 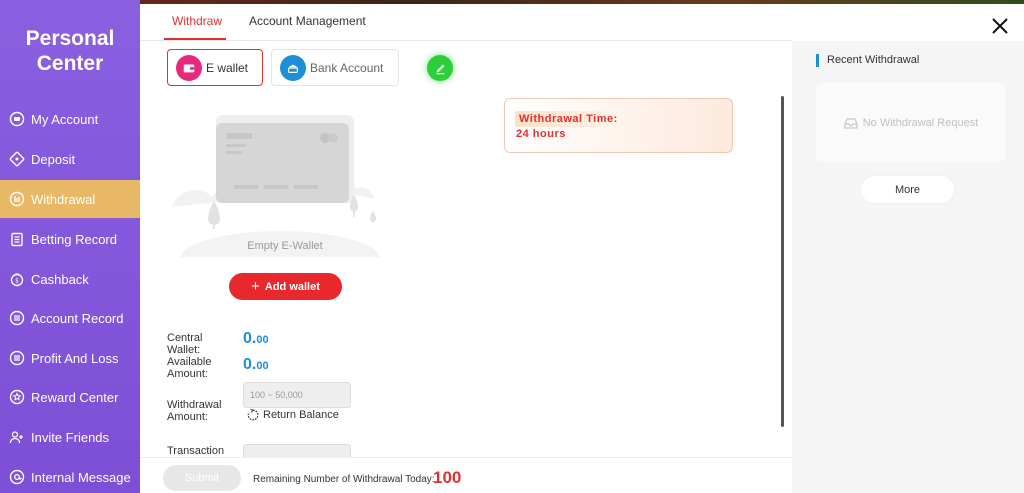 What do you see at coordinates (1000, 26) in the screenshot?
I see `close-icon` at bounding box center [1000, 26].